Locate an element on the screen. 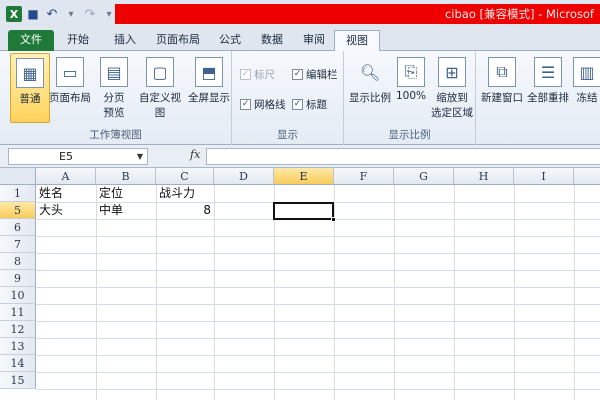 The image size is (600, 400). new-window-button: ⧉ 新建窗口 is located at coordinates (502, 88).